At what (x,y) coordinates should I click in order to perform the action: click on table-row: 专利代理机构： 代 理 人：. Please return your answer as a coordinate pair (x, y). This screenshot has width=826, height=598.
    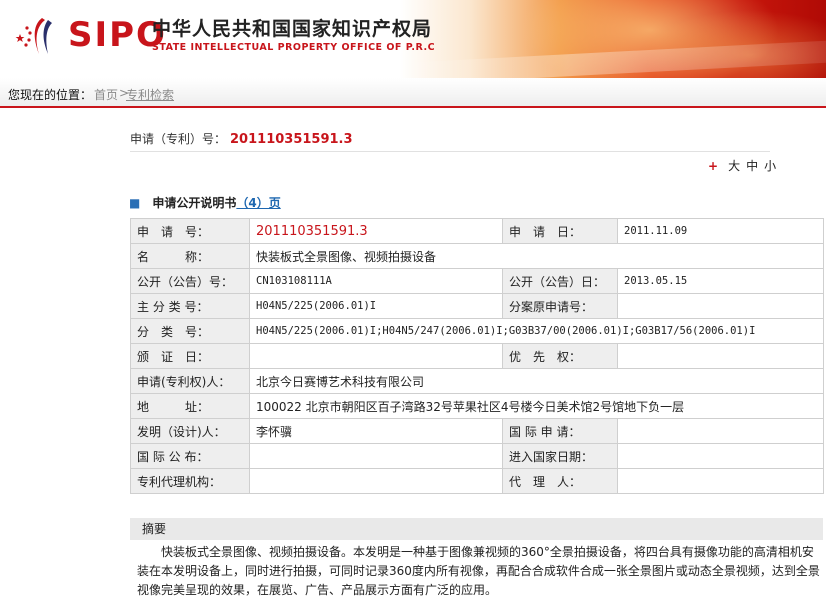
    Looking at the image, I should click on (477, 481).